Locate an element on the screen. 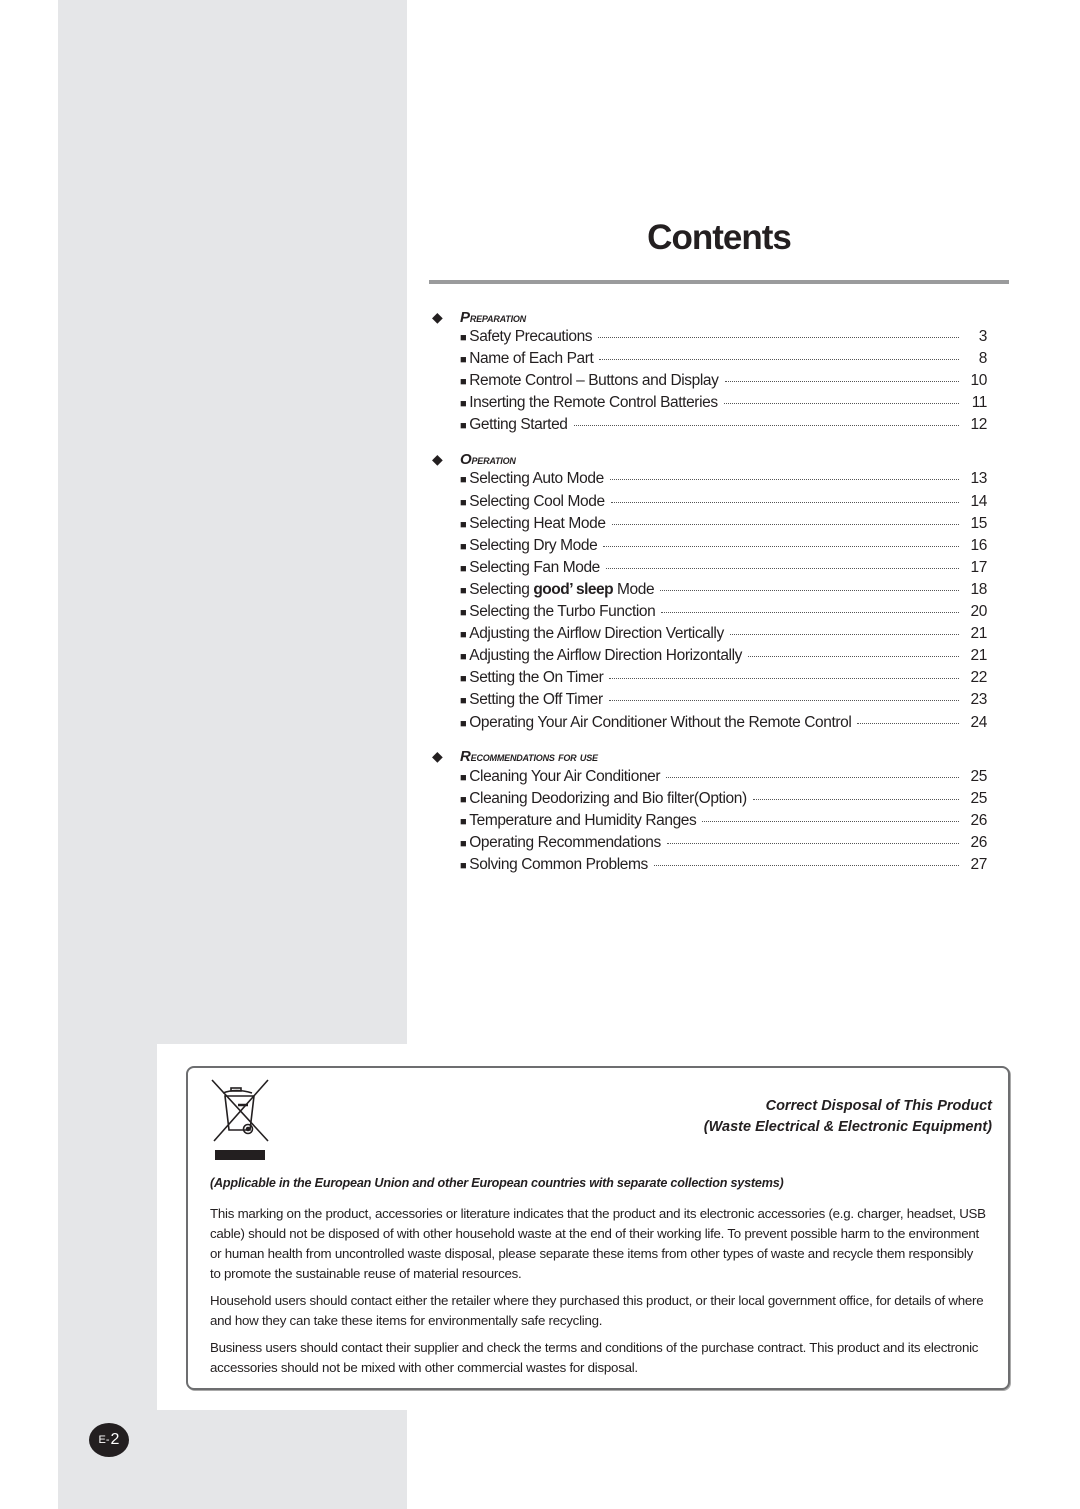 The height and width of the screenshot is (1509, 1080). toc-entry: ■ Temperature and Humidity Ranges 26 is located at coordinates (709, 823).